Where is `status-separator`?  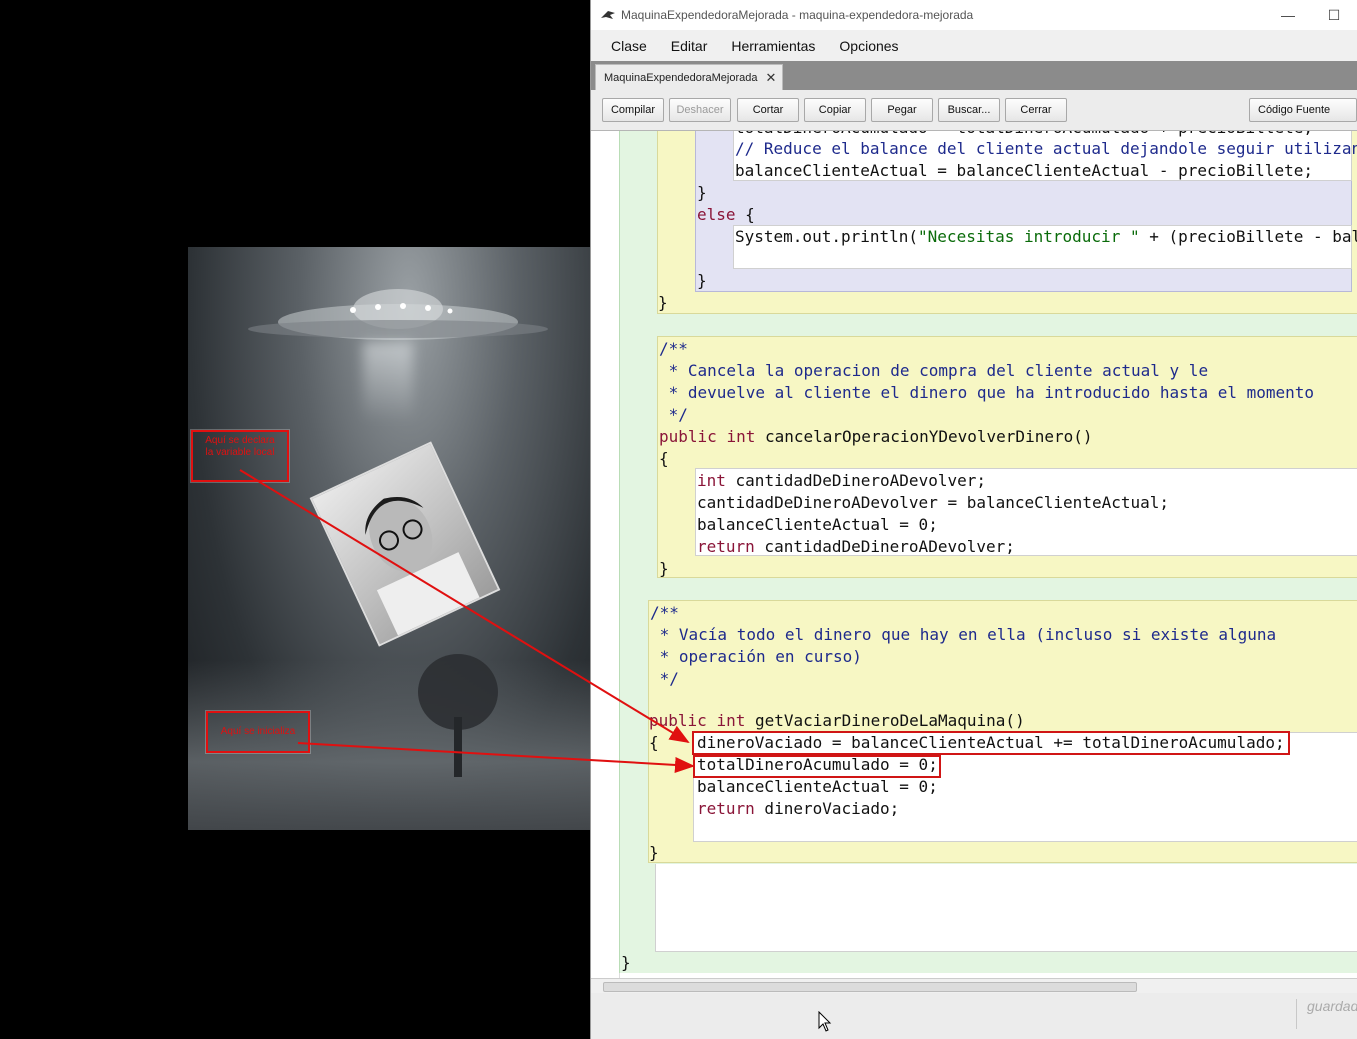 status-separator is located at coordinates (1296, 1014).